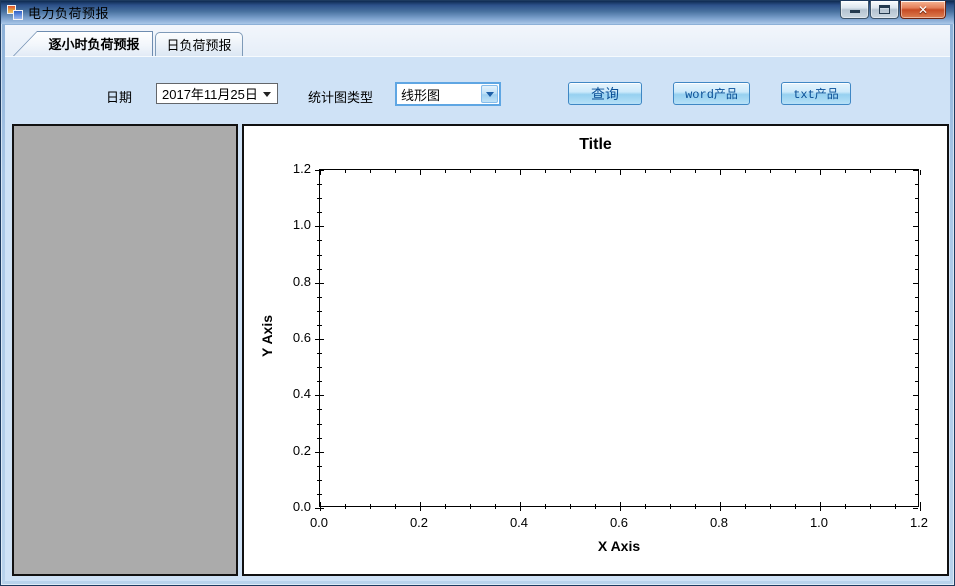 The height and width of the screenshot is (586, 955). I want to click on close-button: ✕, so click(923, 10).